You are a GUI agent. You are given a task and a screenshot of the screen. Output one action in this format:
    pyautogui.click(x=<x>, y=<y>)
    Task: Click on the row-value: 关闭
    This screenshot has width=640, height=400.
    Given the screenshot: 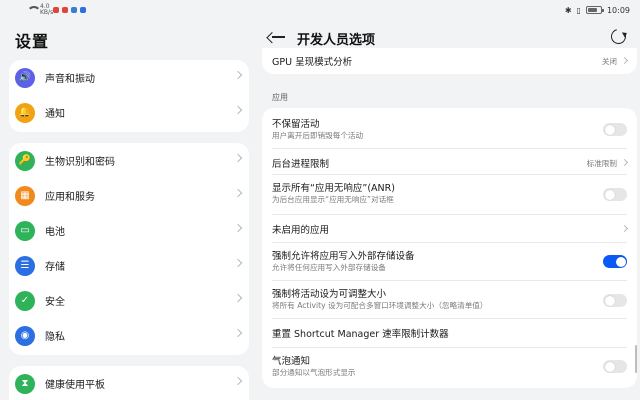 What is the action you would take?
    pyautogui.click(x=609, y=61)
    